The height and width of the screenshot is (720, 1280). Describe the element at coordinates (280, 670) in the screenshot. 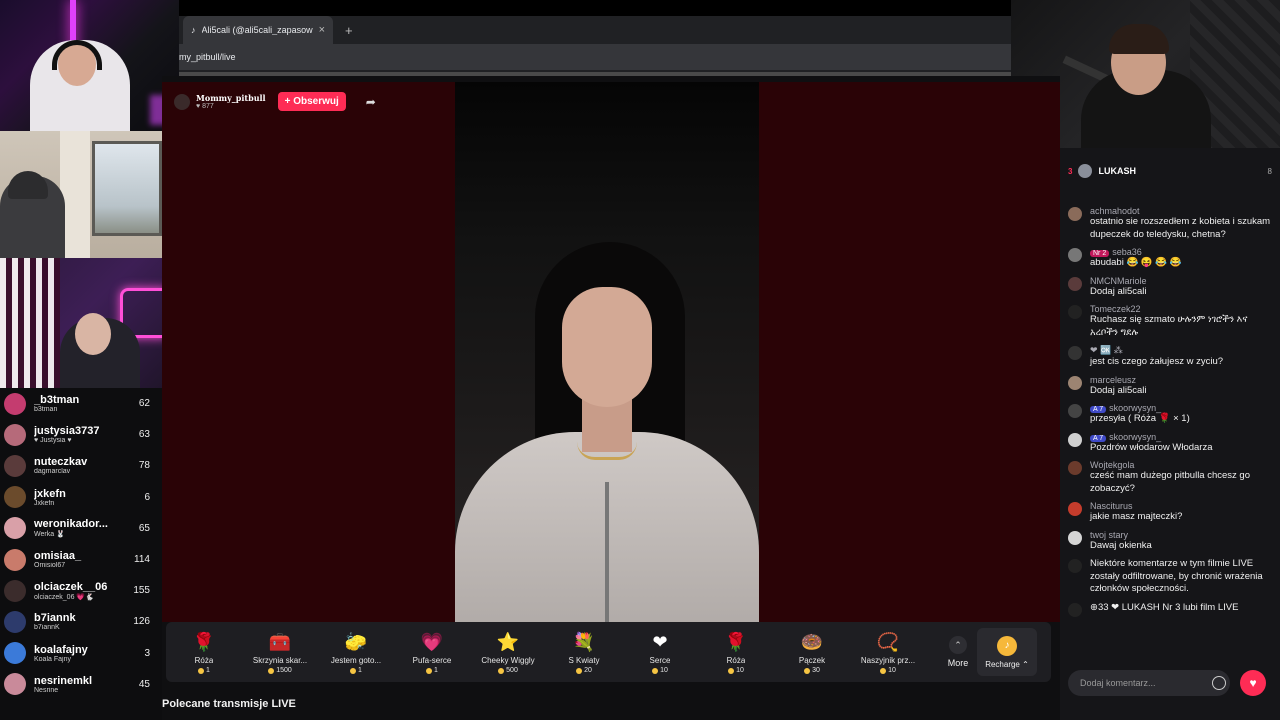

I see `gift-price: 1500` at that location.